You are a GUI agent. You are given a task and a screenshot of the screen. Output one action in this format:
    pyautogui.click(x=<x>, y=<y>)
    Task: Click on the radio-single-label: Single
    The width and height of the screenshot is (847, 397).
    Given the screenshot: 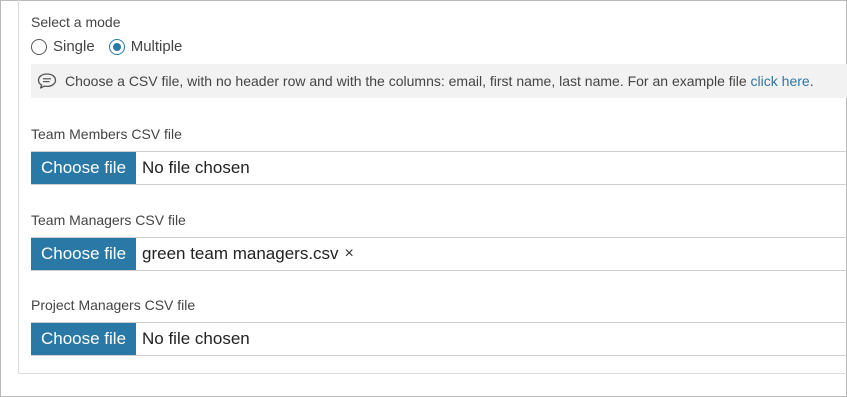 What is the action you would take?
    pyautogui.click(x=74, y=46)
    